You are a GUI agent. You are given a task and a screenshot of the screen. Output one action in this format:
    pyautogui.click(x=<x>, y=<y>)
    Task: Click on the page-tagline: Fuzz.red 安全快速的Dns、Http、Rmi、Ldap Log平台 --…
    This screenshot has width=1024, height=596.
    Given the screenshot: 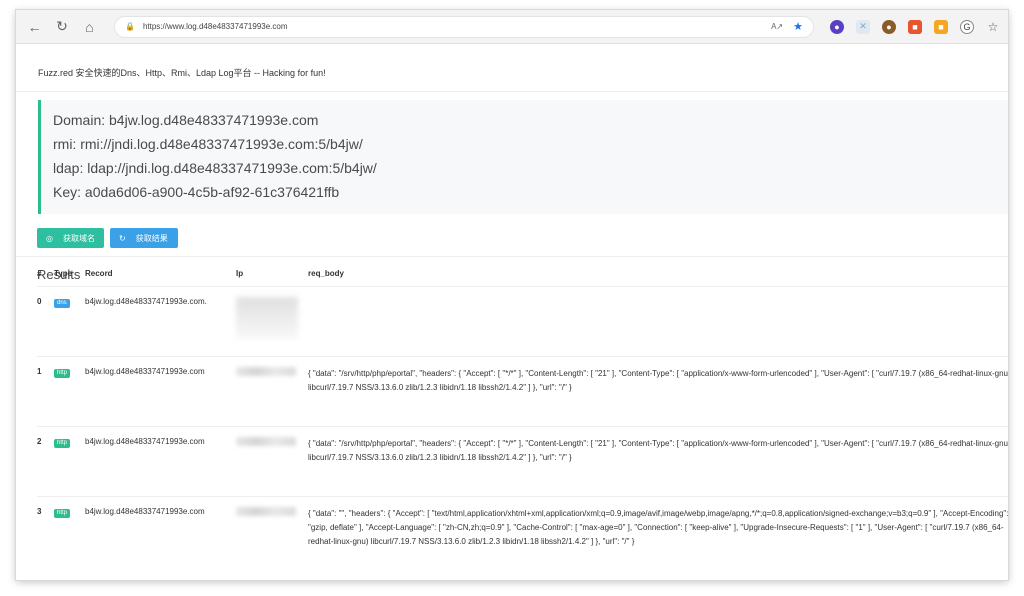 What is the action you would take?
    pyautogui.click(x=512, y=68)
    